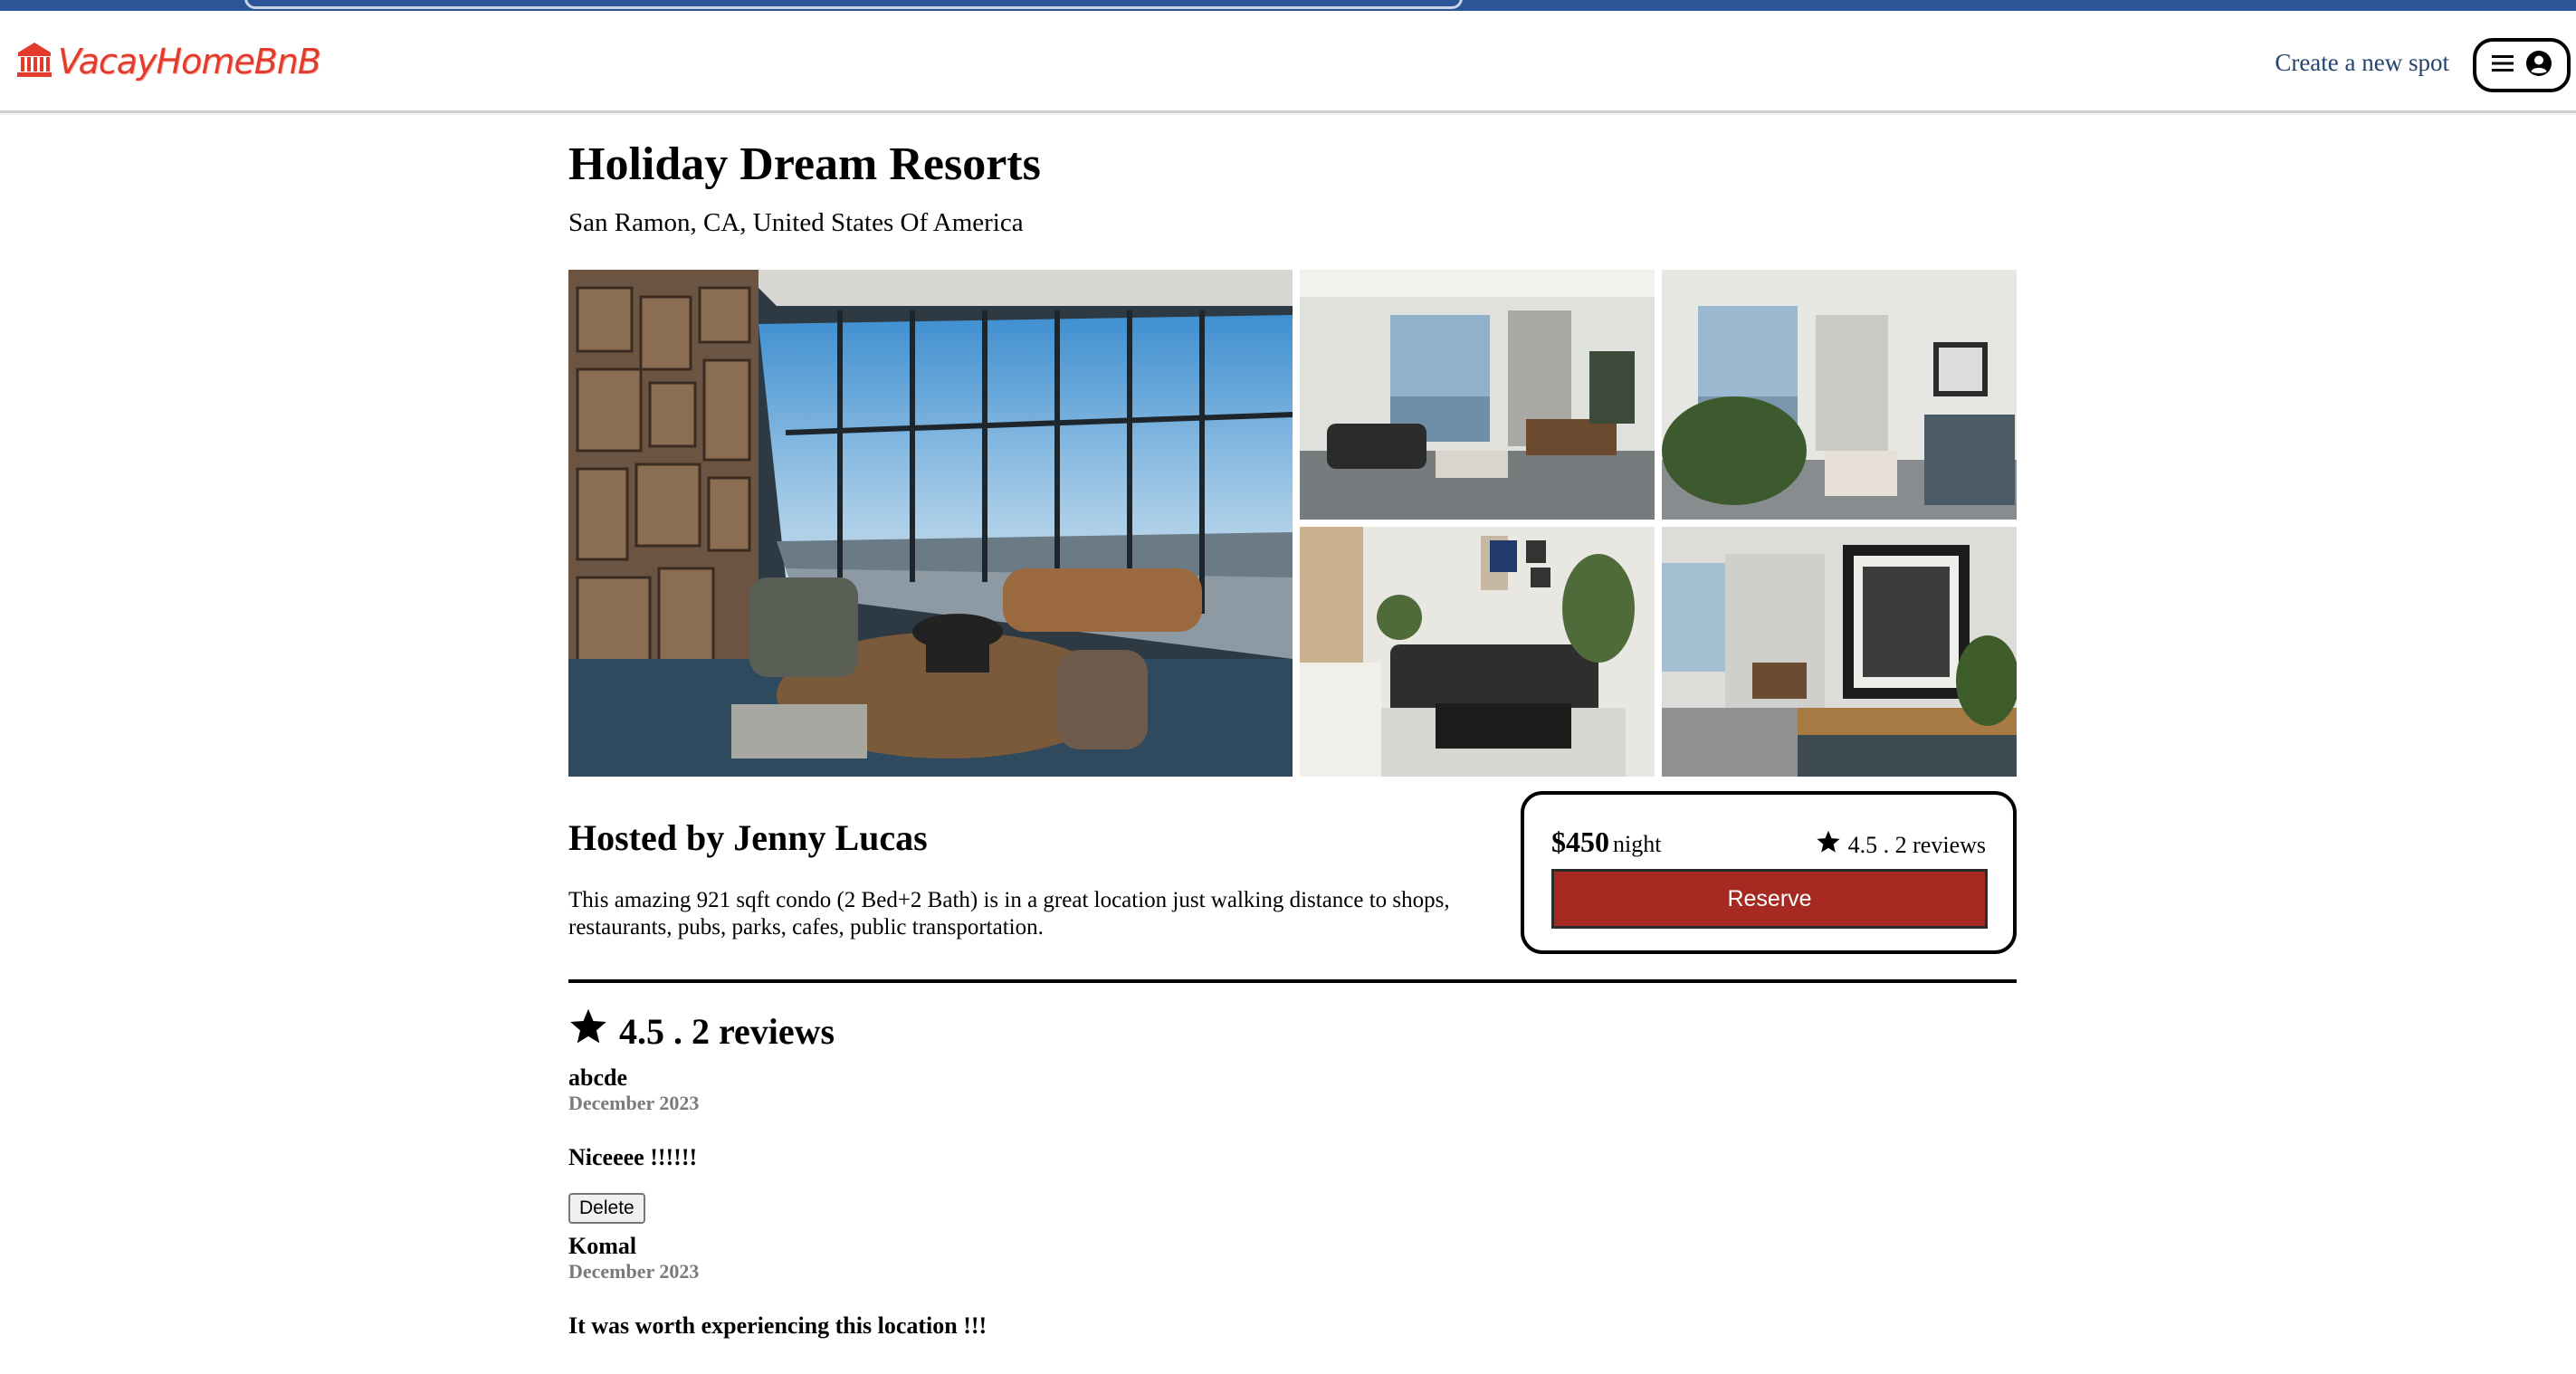 The image size is (2576, 1374). I want to click on menu-icon, so click(2502, 65).